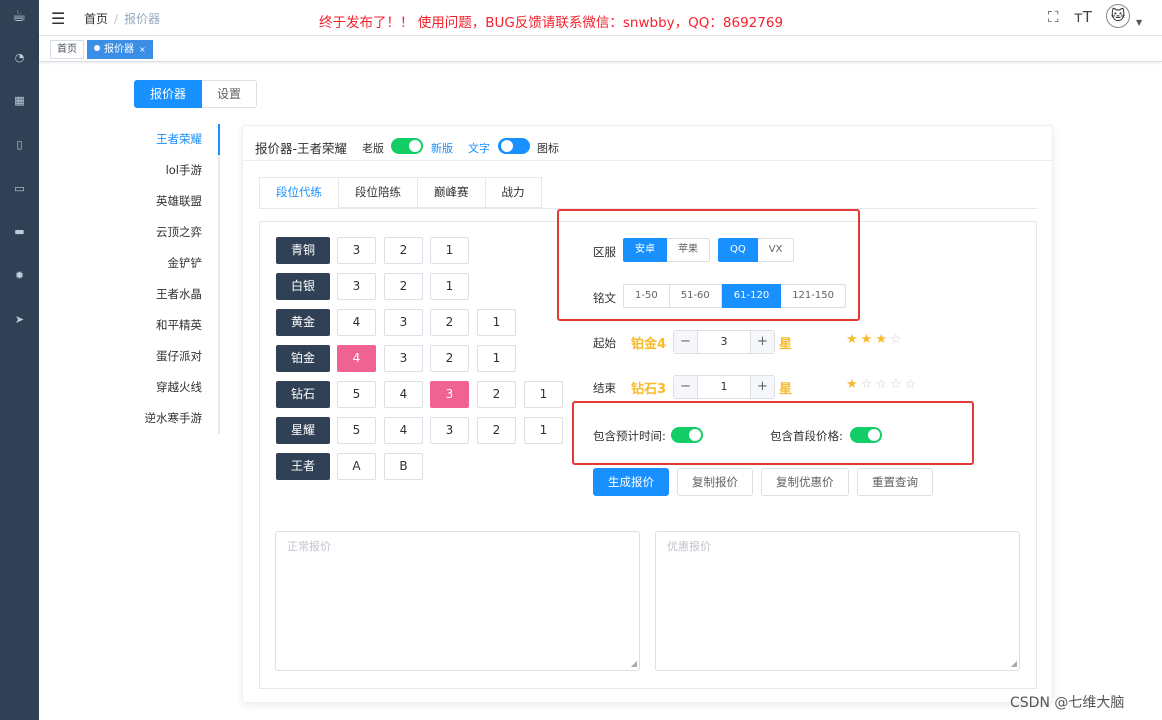 This screenshot has height=720, width=1162. I want to click on game-tab-hpjy: 和平精英, so click(177, 325).